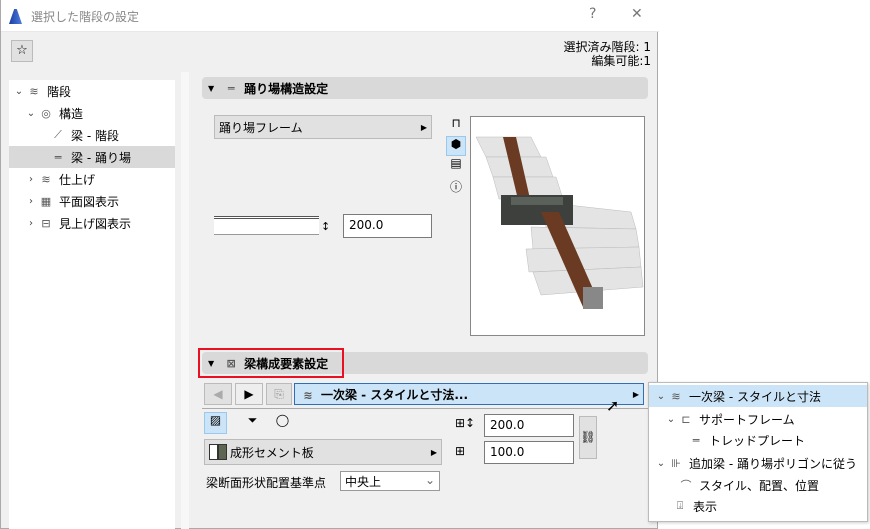  Describe the element at coordinates (92, 113) in the screenshot. I see `tree-item-structure: ⌄ ◎ 構造` at that location.